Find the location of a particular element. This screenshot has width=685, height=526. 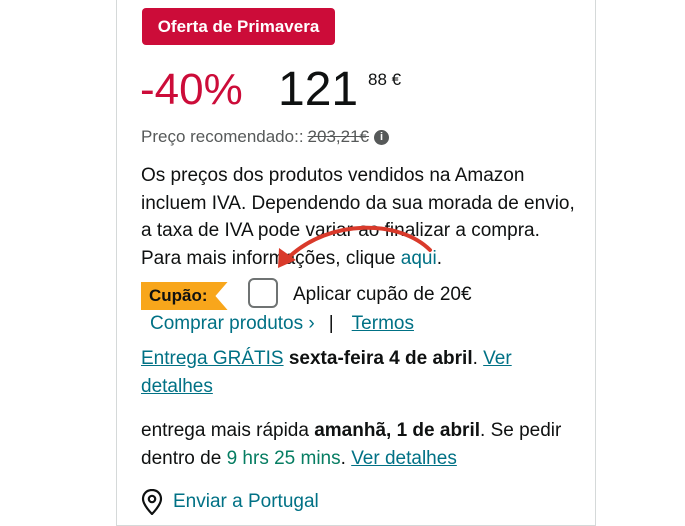

recommended-price-label: Preço recomendado:: is located at coordinates (222, 136).